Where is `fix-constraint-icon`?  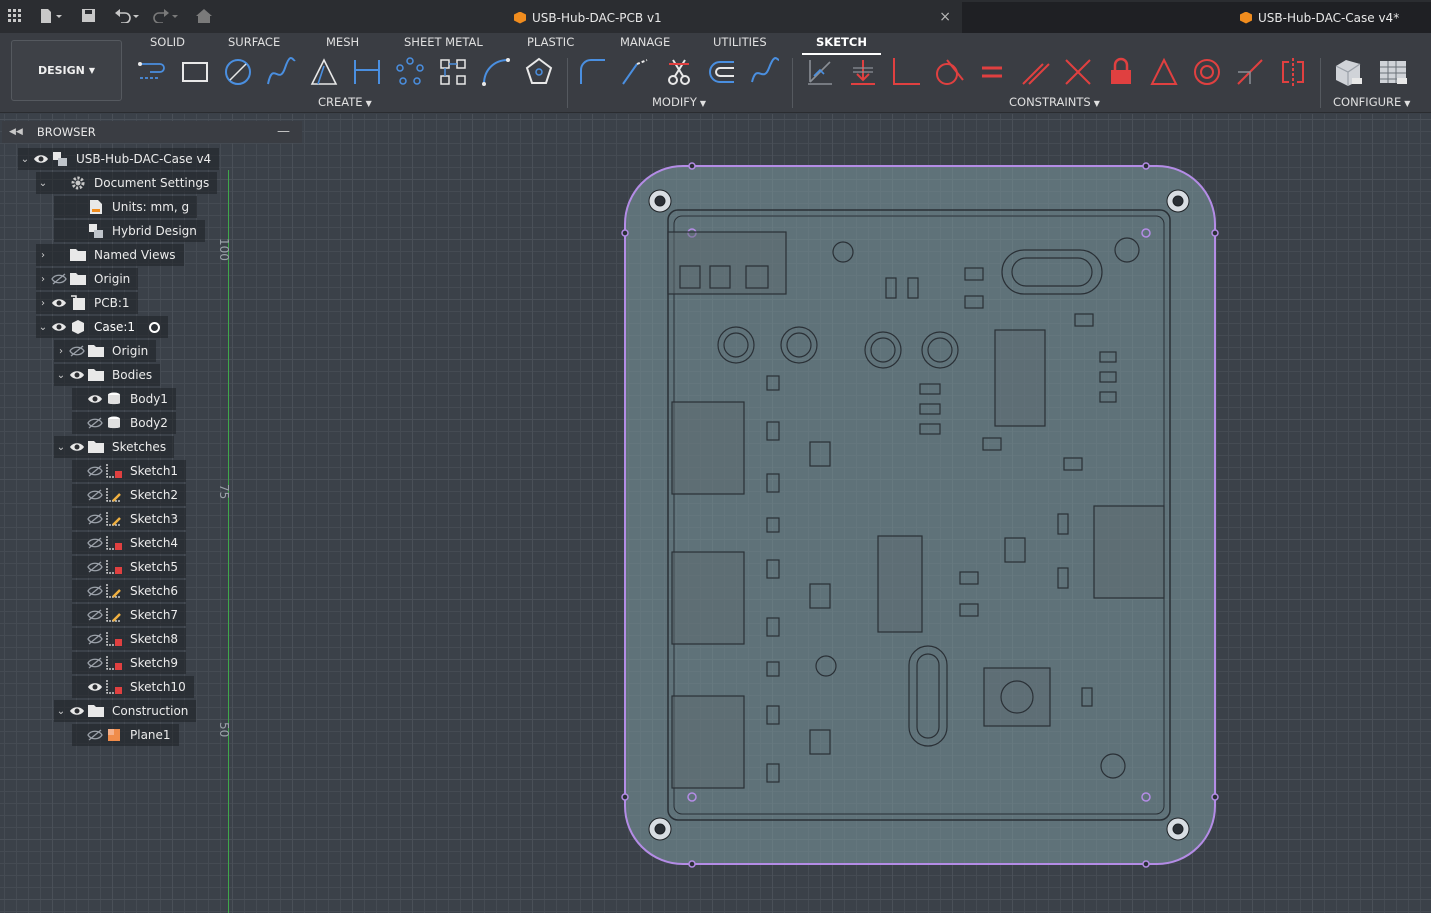 fix-constraint-icon is located at coordinates (1121, 72).